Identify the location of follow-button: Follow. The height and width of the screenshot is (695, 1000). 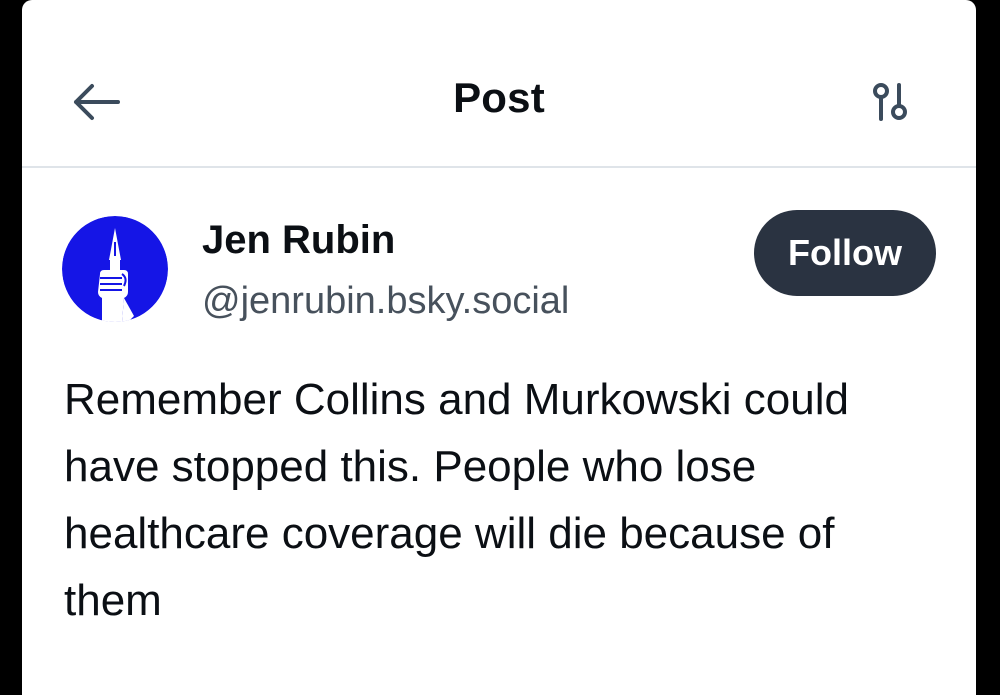
(845, 253).